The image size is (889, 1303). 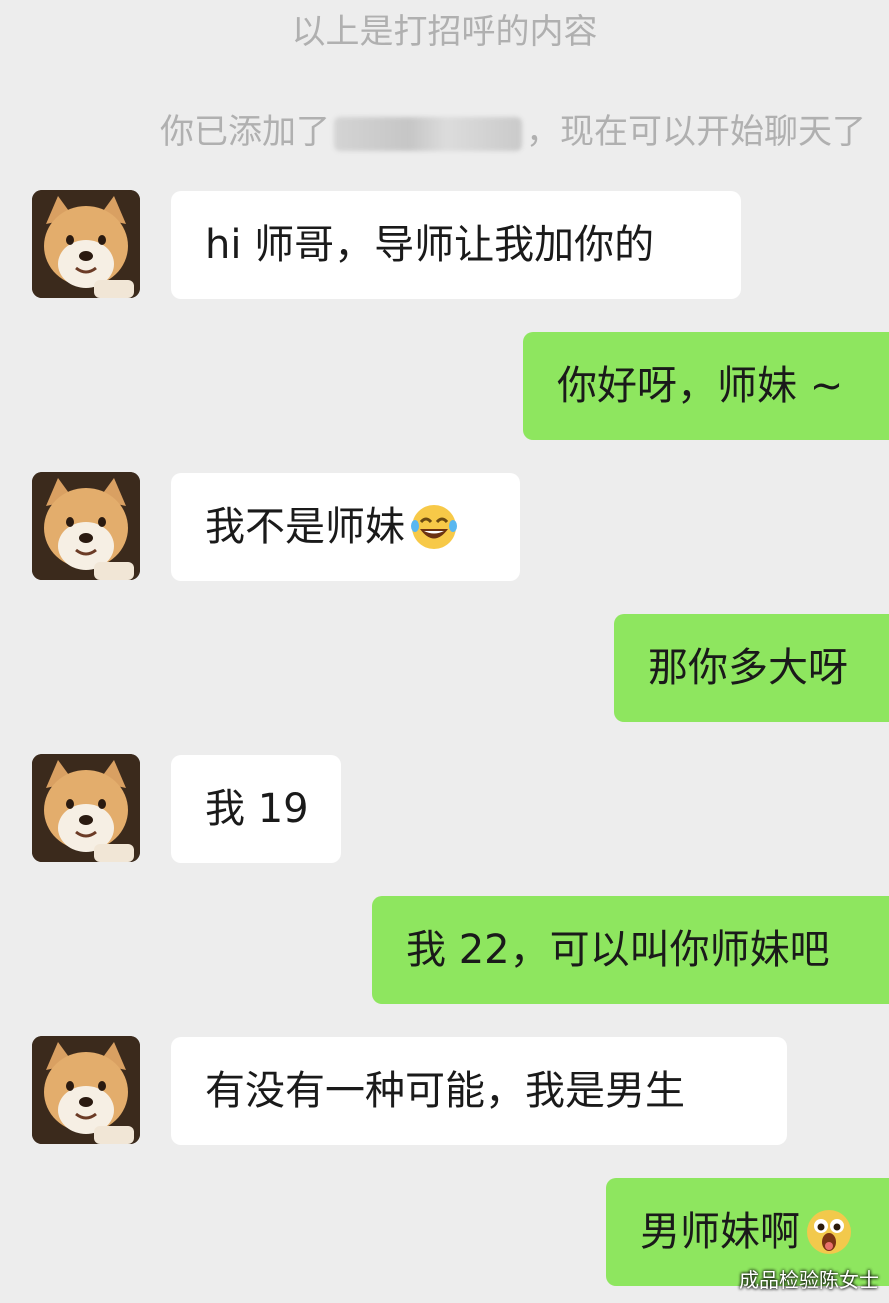 I want to click on message-text: 那你多大呀, so click(x=748, y=668).